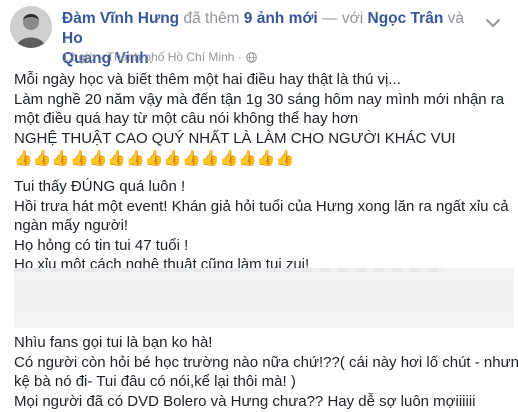 This screenshot has width=518, height=412. I want to click on thumbs-up-emoji-row: 👍👍👍👍👍👍👍👍👍👍👍👍👍👍👍, so click(264, 159).